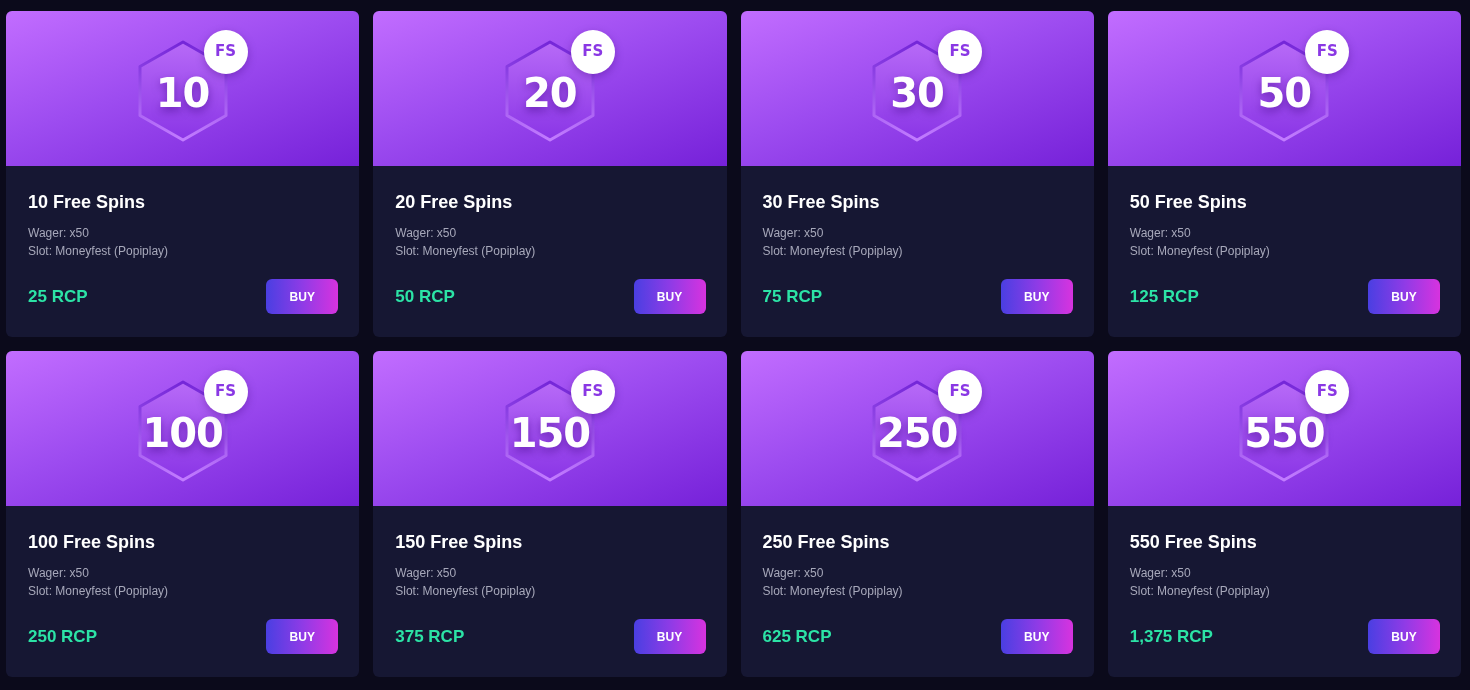 This screenshot has height=690, width=1470. What do you see at coordinates (1193, 542) in the screenshot?
I see `offer-title: 550 Free Spins` at bounding box center [1193, 542].